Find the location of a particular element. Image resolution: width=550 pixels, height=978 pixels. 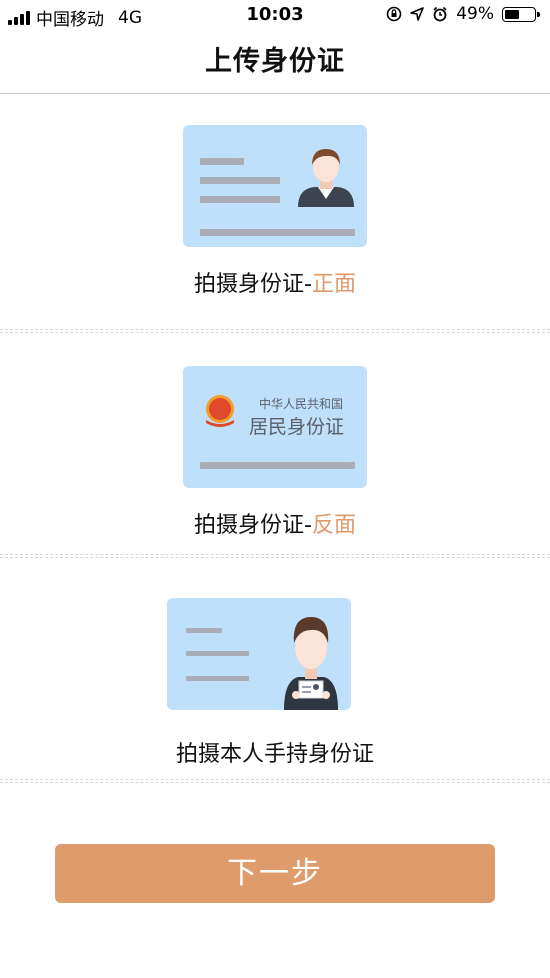

person-avatar-icon is located at coordinates (326, 178).